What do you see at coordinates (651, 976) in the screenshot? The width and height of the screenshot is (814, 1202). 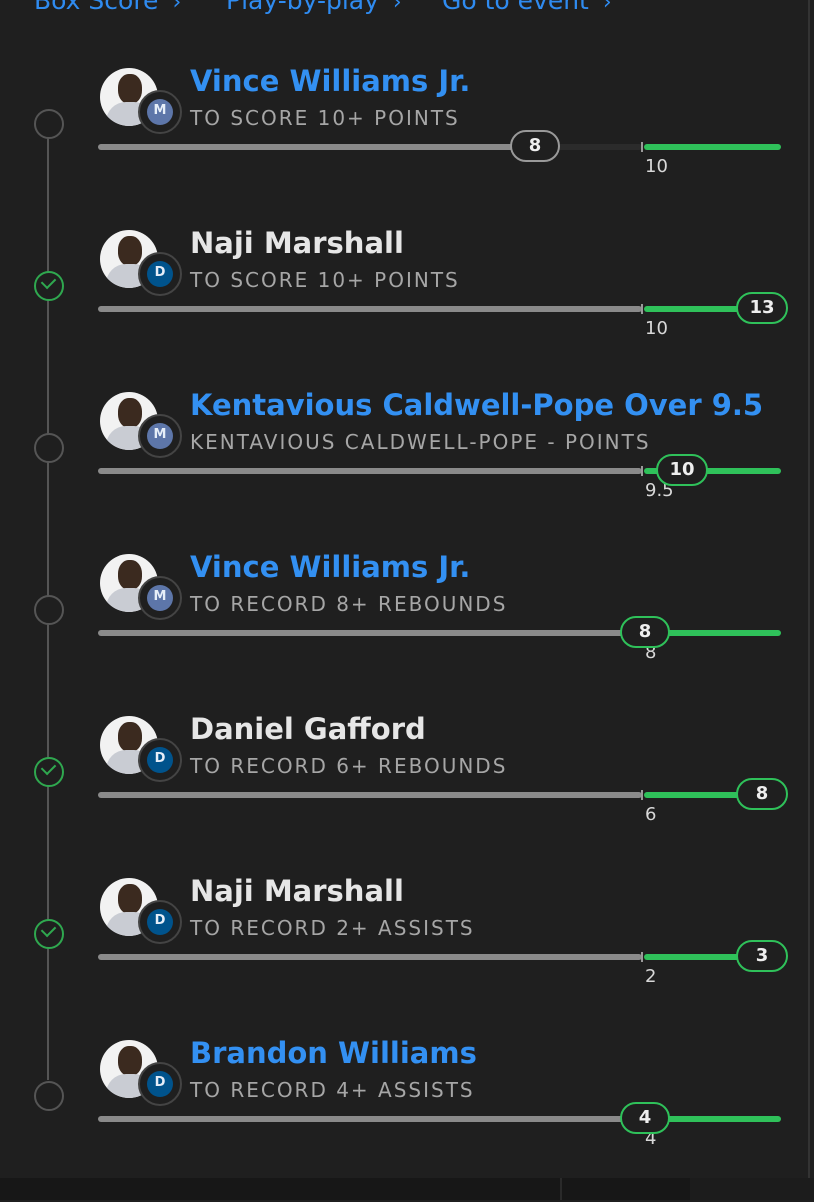 I see `target-value: 2` at bounding box center [651, 976].